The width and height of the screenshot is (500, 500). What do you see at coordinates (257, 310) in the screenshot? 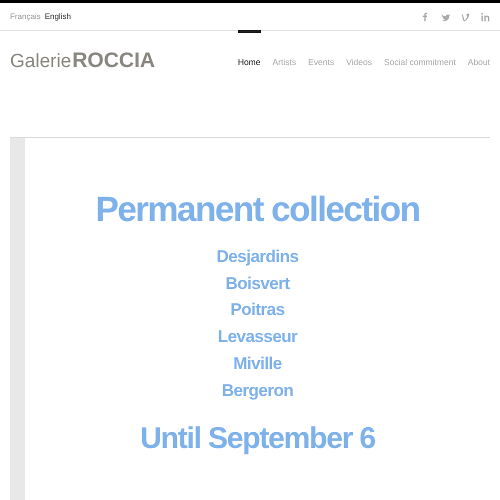
I see `artist-name: Poitras` at bounding box center [257, 310].